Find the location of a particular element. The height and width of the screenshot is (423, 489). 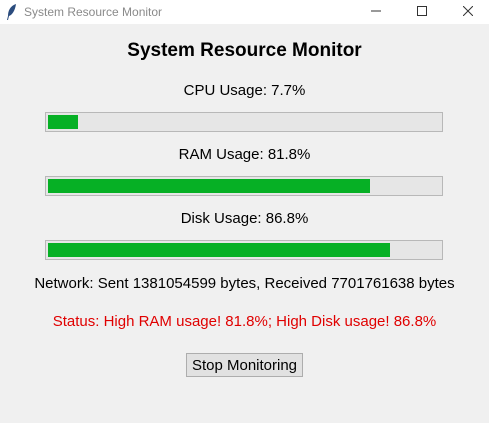

disk-progress-bar is located at coordinates (244, 250).